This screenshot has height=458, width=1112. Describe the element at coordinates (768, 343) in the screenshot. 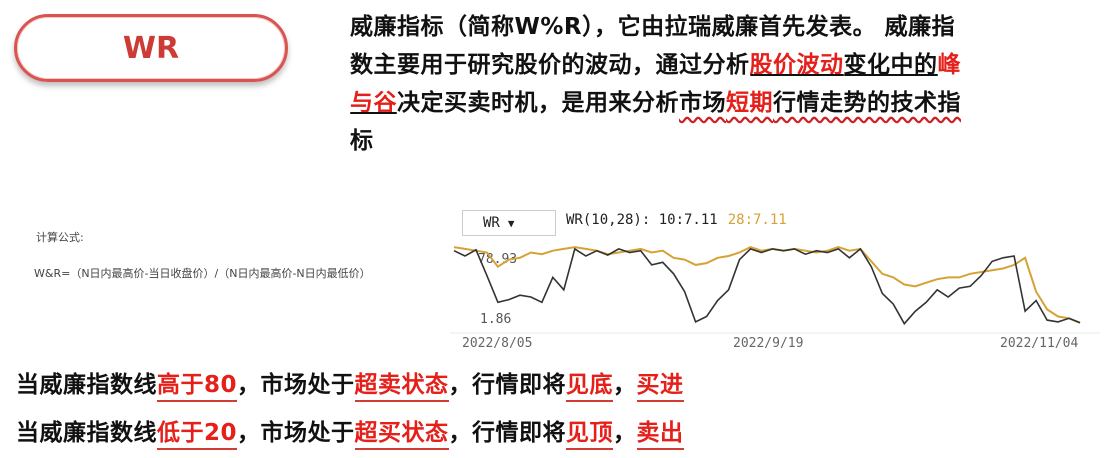

I see `x-tick-2: 2022/9/19` at that location.